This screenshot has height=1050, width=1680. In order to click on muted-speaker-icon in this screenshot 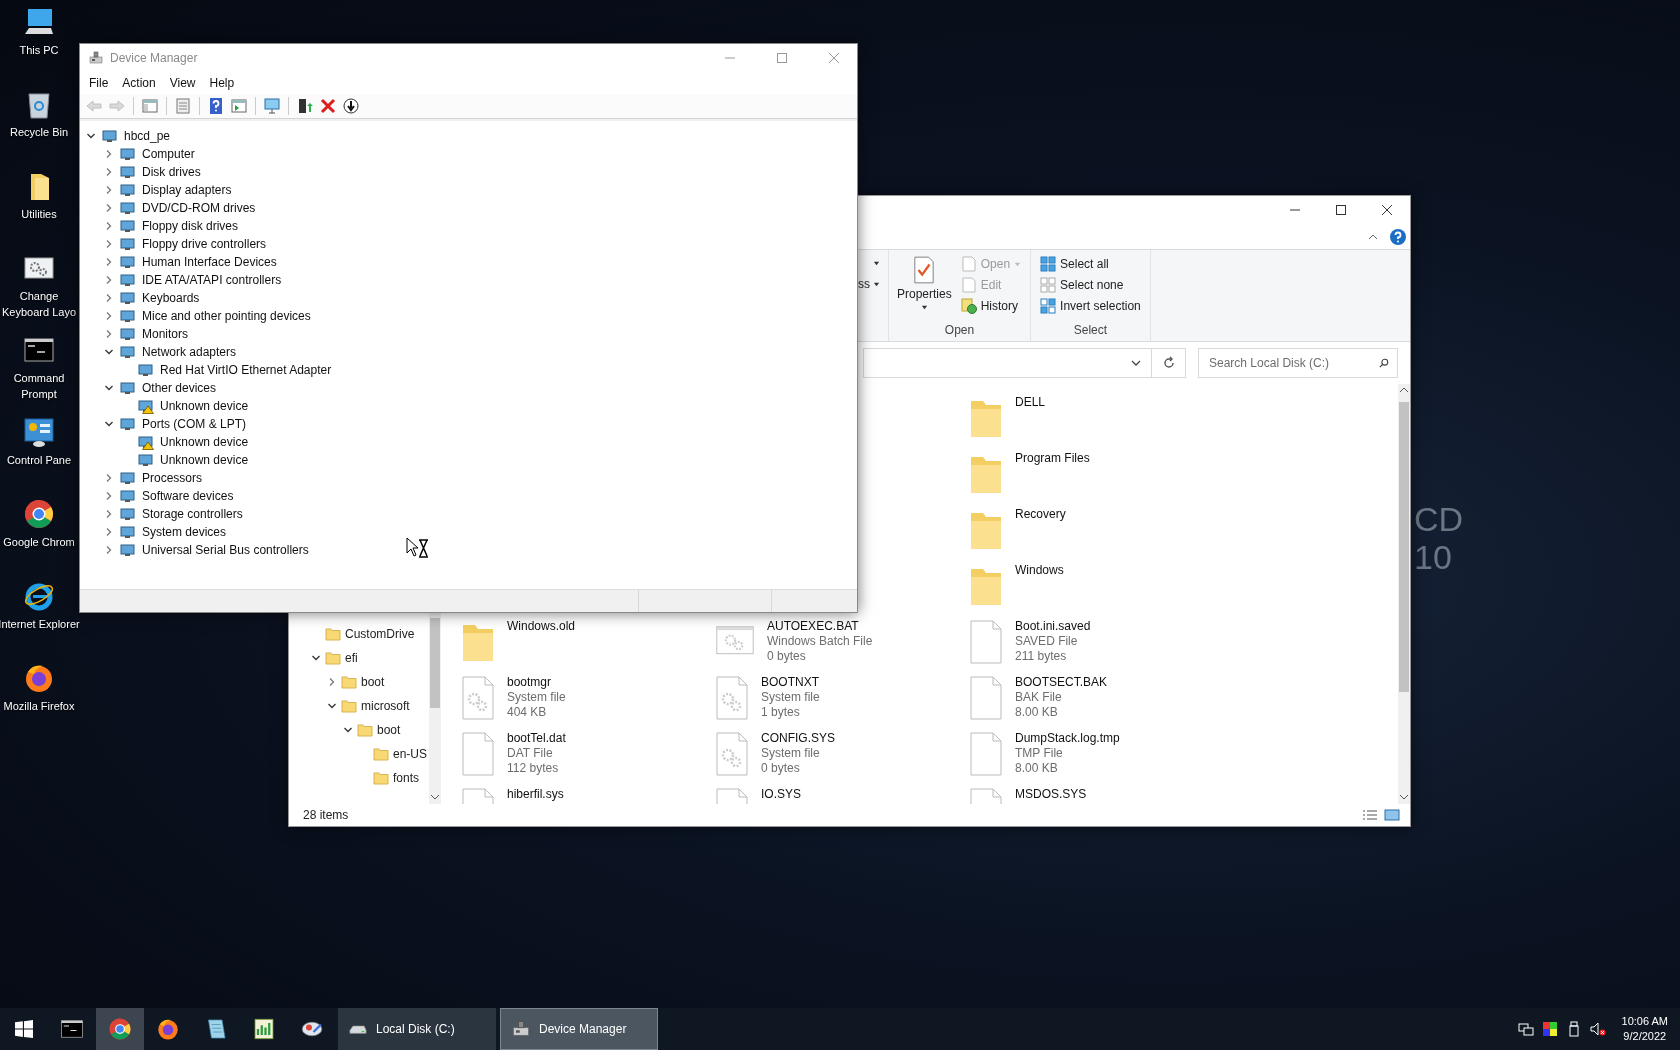, I will do `click(1597, 1029)`.